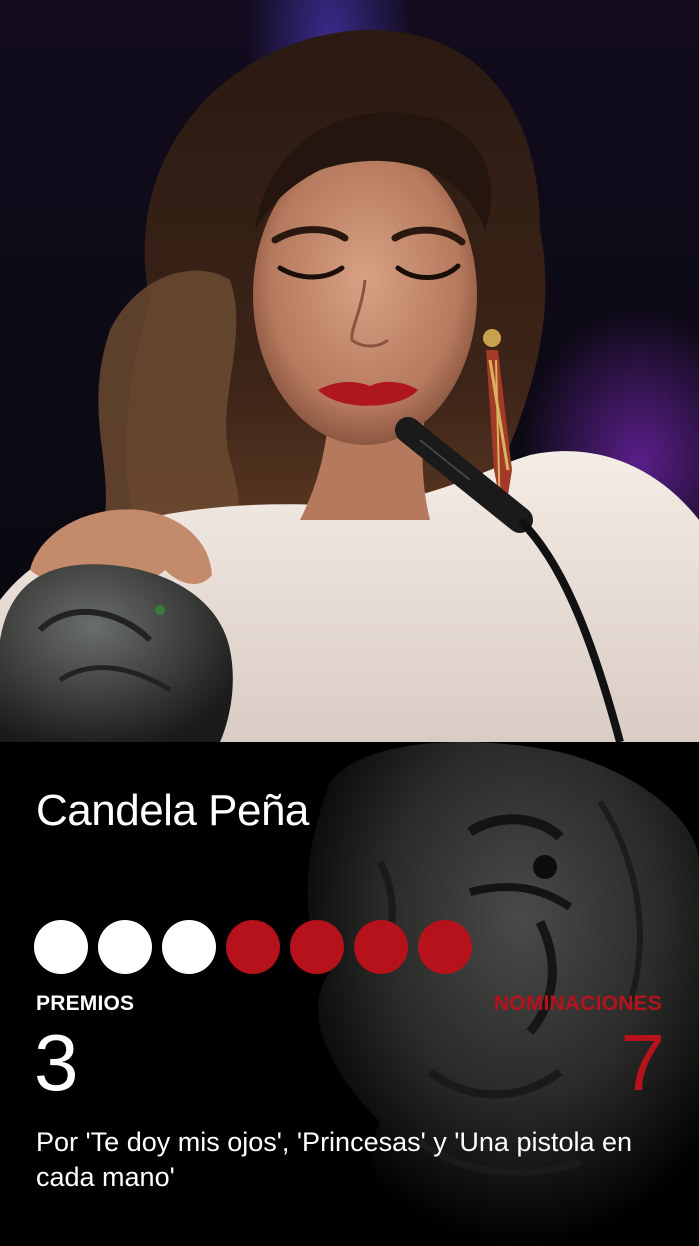 The width and height of the screenshot is (699, 1246). I want to click on awards-count: 3, so click(56, 1062).